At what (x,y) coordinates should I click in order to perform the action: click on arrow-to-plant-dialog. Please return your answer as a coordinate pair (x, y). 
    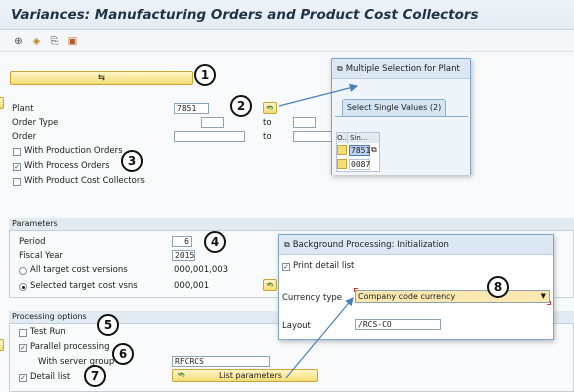
    Looking at the image, I should click on (318, 95).